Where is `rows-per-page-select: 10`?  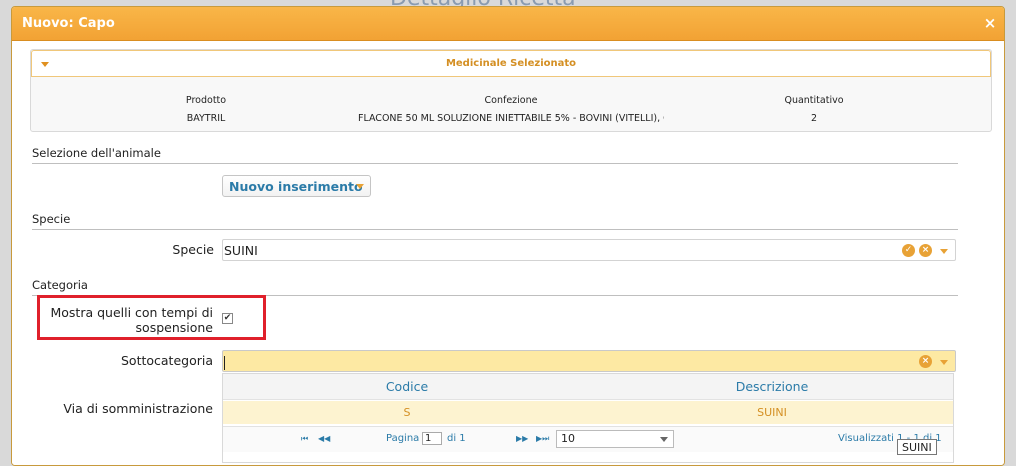
rows-per-page-select: 10 is located at coordinates (615, 439).